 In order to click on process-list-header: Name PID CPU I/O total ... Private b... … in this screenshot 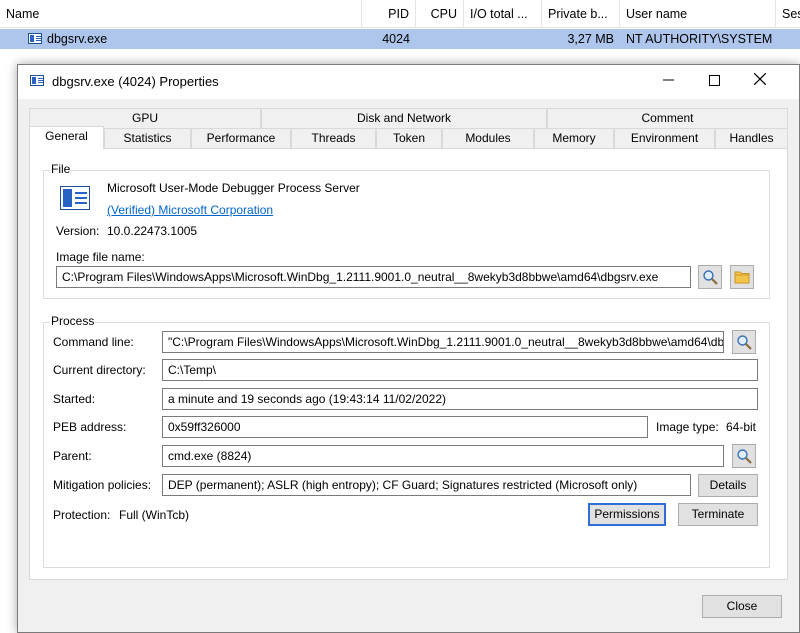, I will do `click(400, 14)`.